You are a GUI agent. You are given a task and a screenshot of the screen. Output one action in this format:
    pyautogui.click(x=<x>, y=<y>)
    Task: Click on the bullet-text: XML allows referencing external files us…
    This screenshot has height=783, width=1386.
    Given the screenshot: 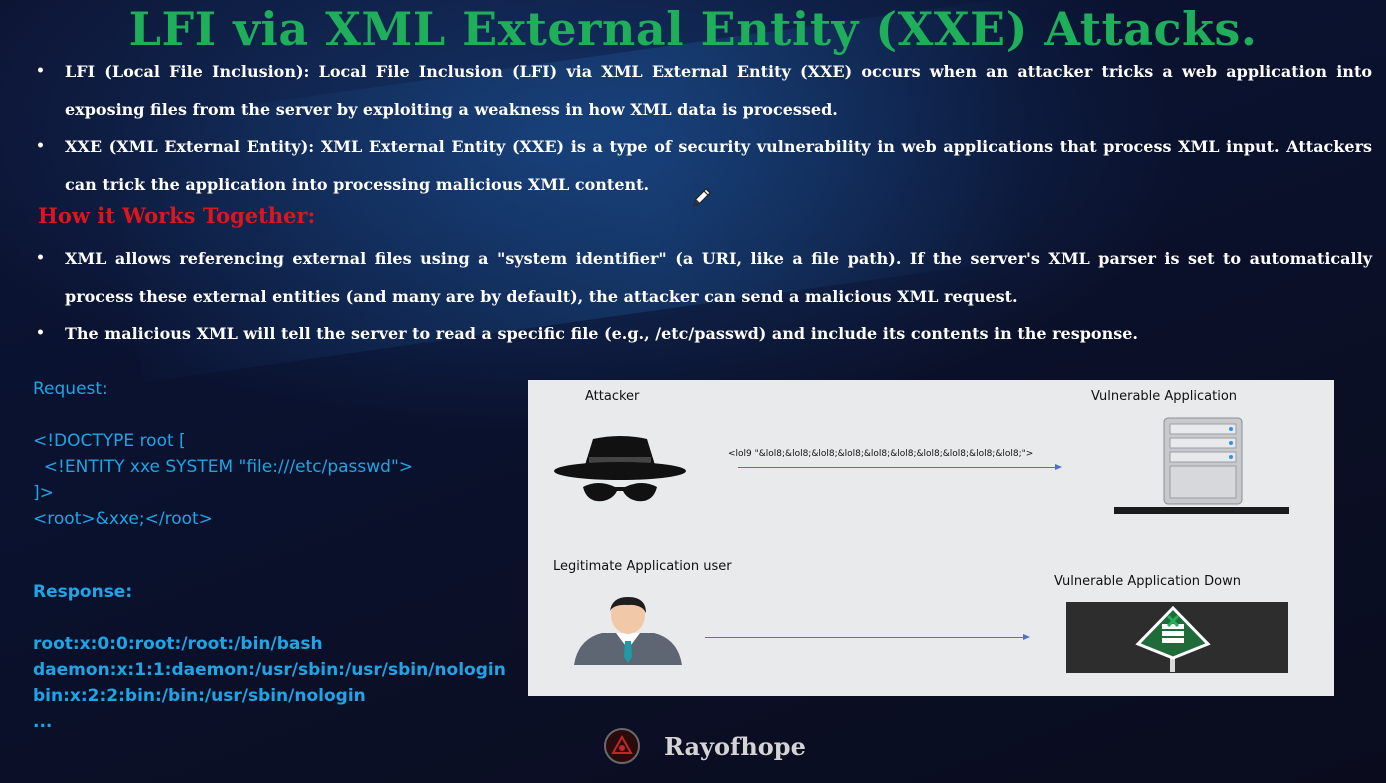 What is the action you would take?
    pyautogui.click(x=718, y=277)
    